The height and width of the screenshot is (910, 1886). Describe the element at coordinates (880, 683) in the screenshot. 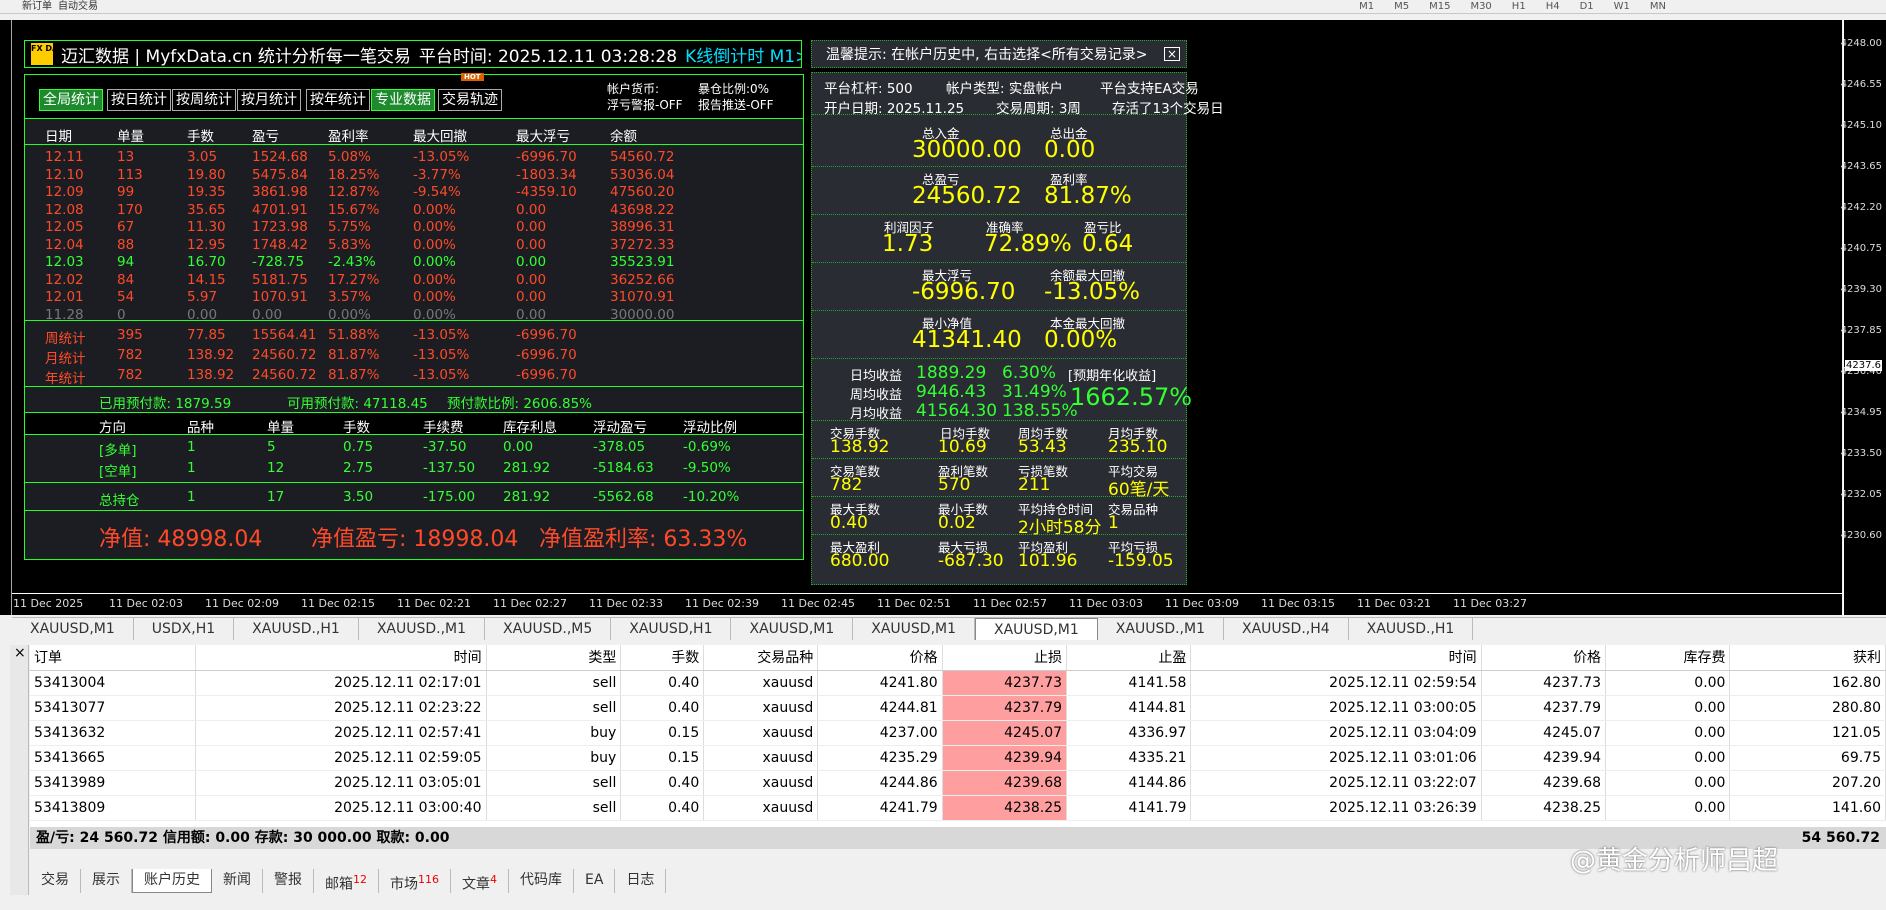

I see `history-cell: 4241.80` at that location.